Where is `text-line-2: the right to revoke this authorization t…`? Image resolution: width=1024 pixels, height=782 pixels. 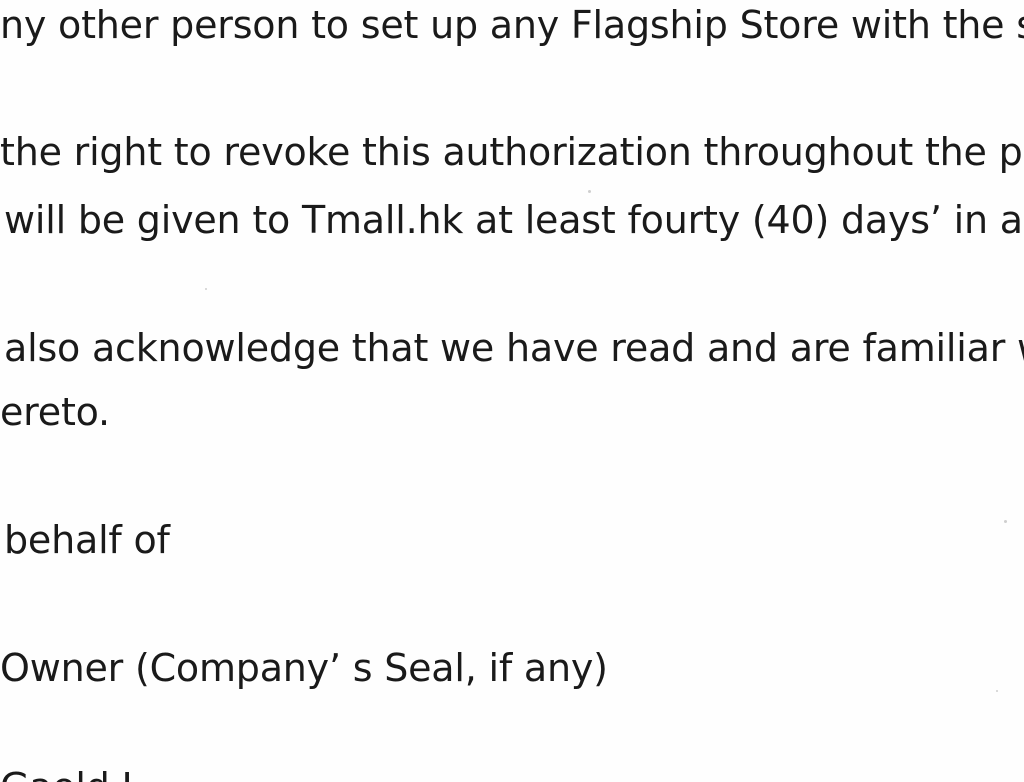 text-line-2: the right to revoke this authorization t… is located at coordinates (512, 152).